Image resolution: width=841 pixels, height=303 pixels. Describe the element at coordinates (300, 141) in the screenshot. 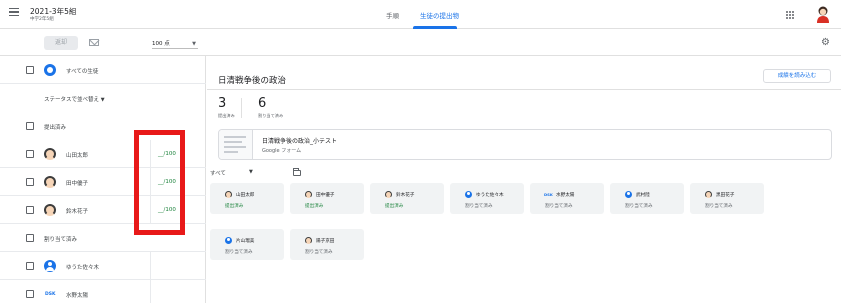

I see `attachment-title: 日清戦争後の政治_小テスト` at that location.